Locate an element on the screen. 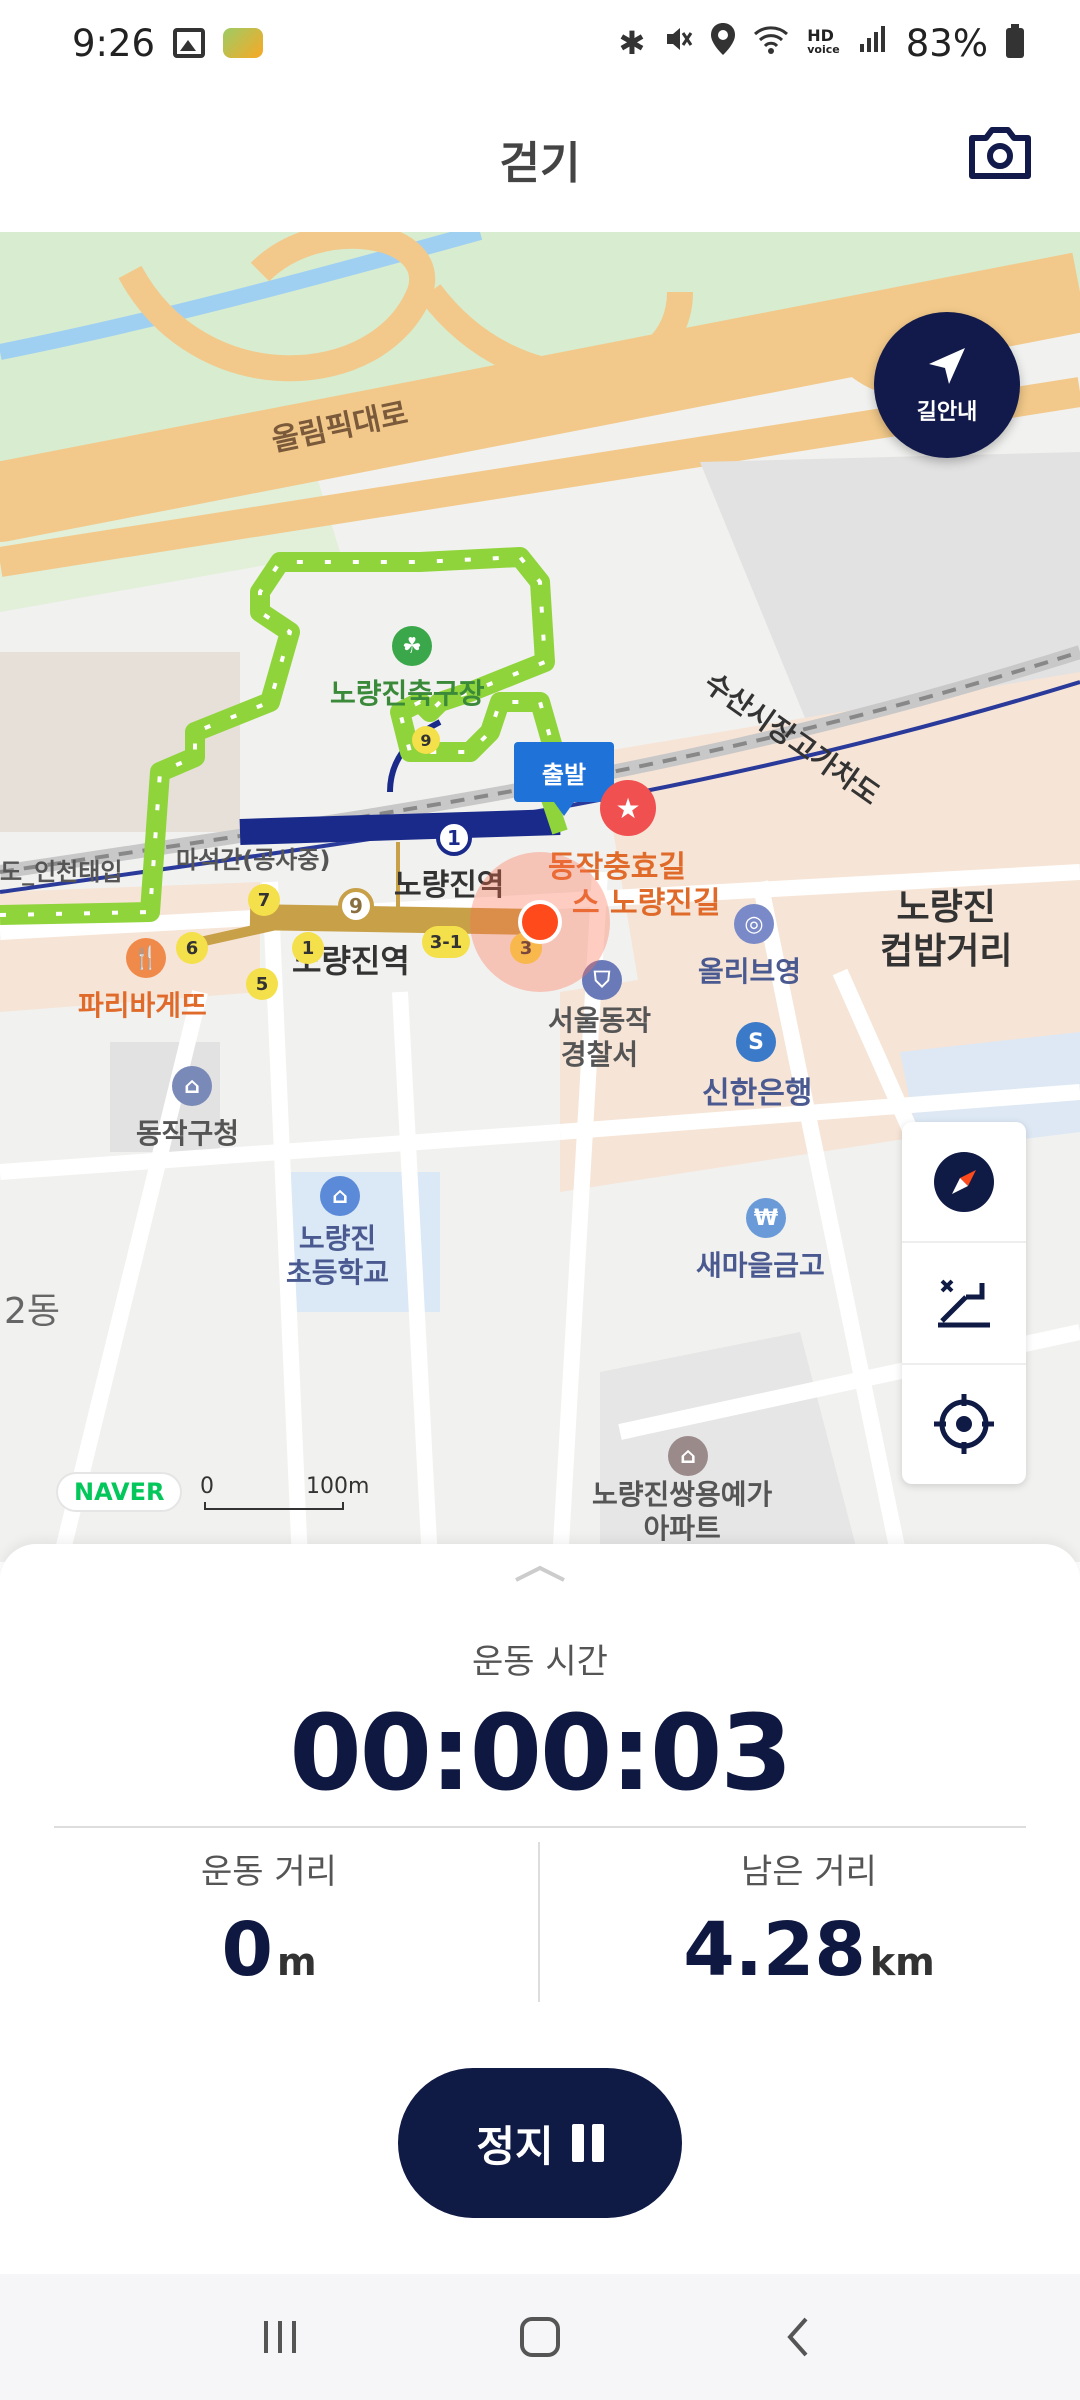 The height and width of the screenshot is (2400, 1080). voice-label: voice is located at coordinates (823, 49).